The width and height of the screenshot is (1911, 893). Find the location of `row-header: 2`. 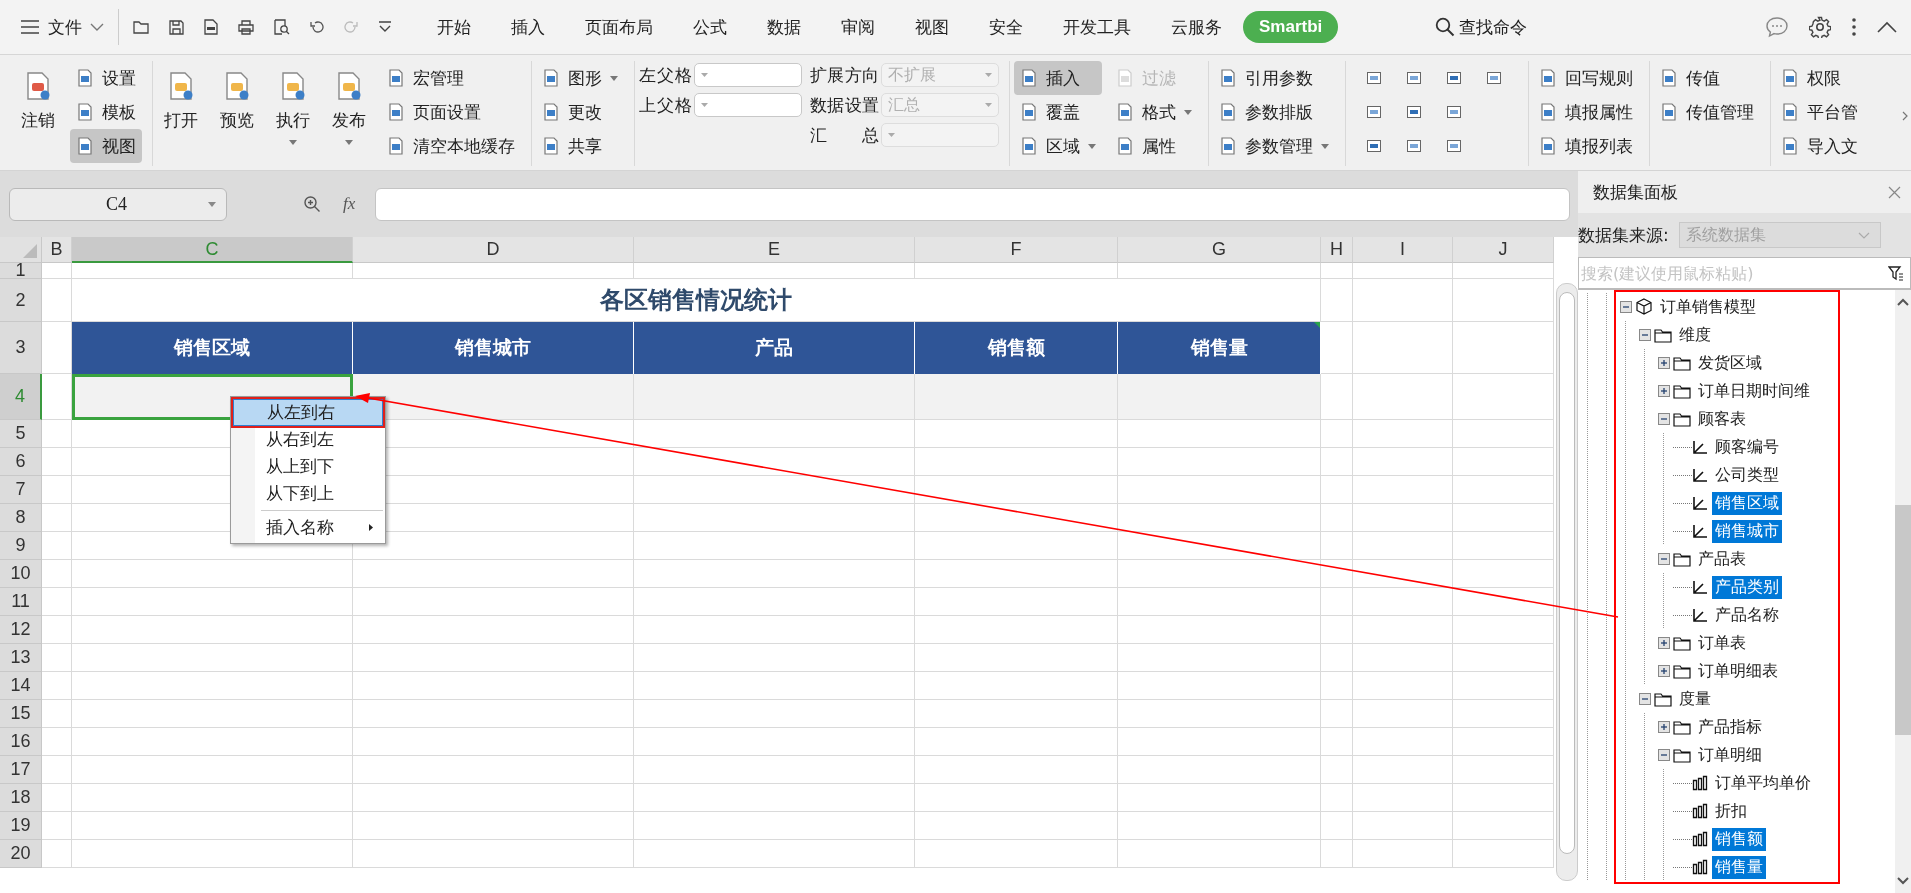

row-header: 2 is located at coordinates (21, 300).